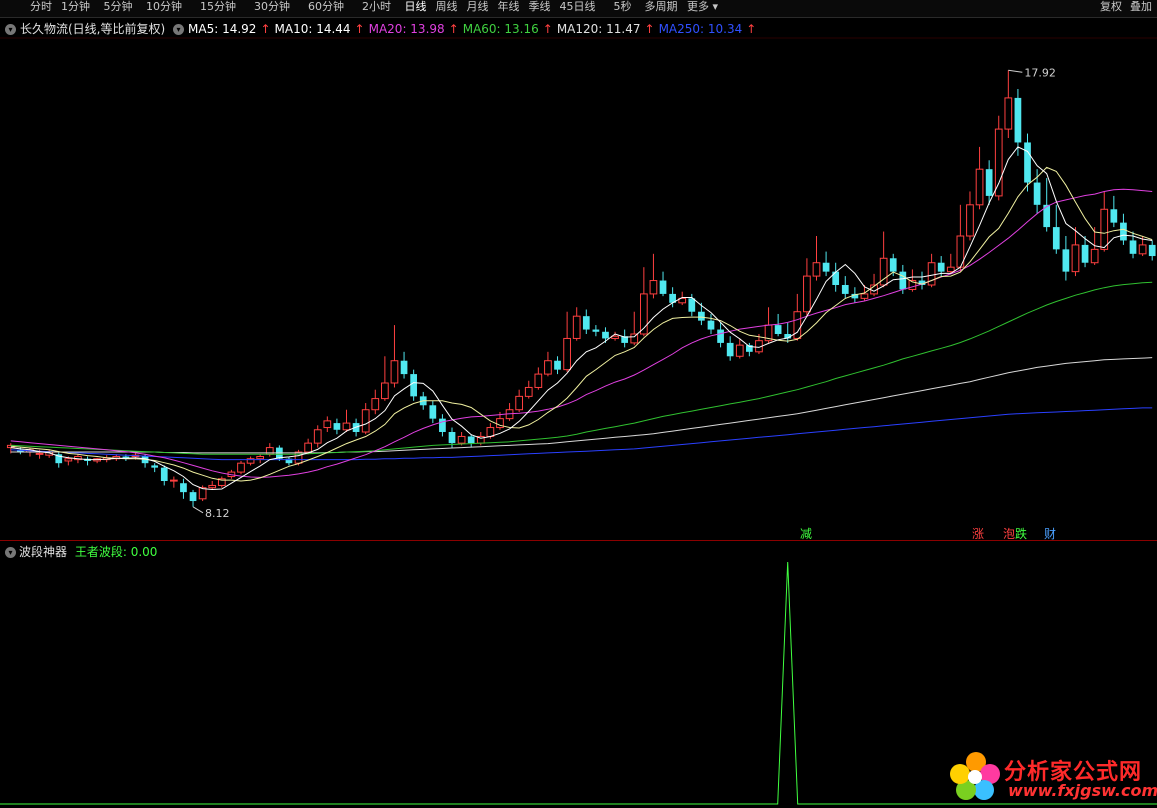 The height and width of the screenshot is (808, 1157). I want to click on settings-circle-icon: ▾, so click(179, 29).